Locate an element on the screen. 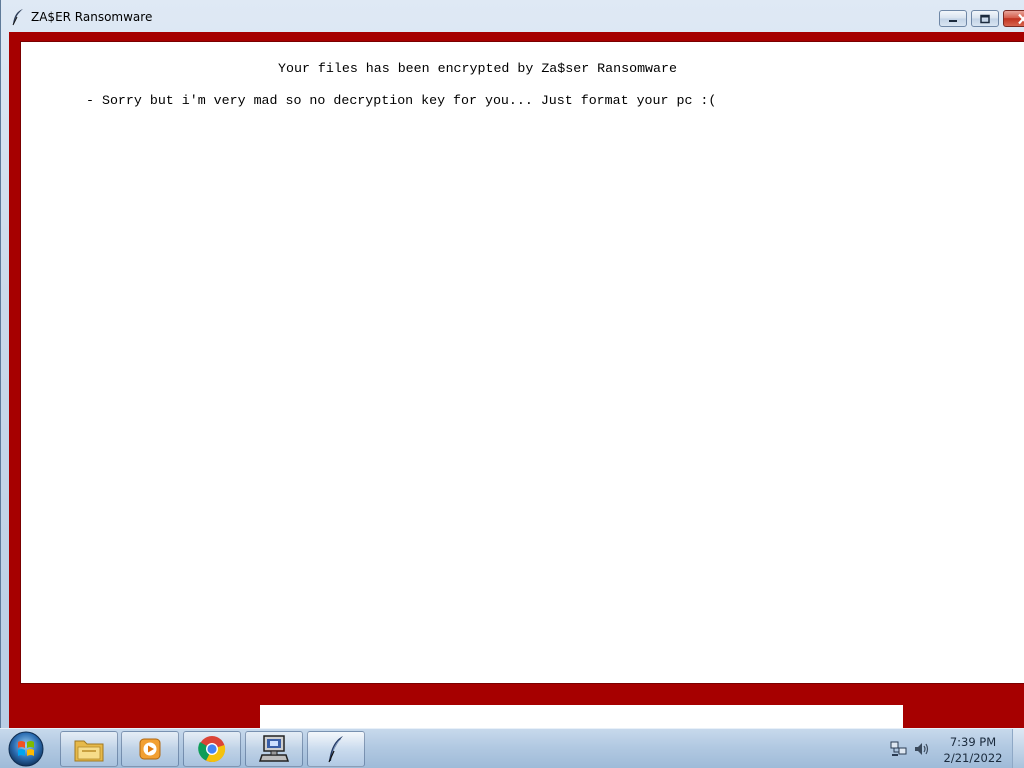 This screenshot has height=768, width=1024. taskbar: 7:39 PM 2/21/2022 is located at coordinates (512, 748).